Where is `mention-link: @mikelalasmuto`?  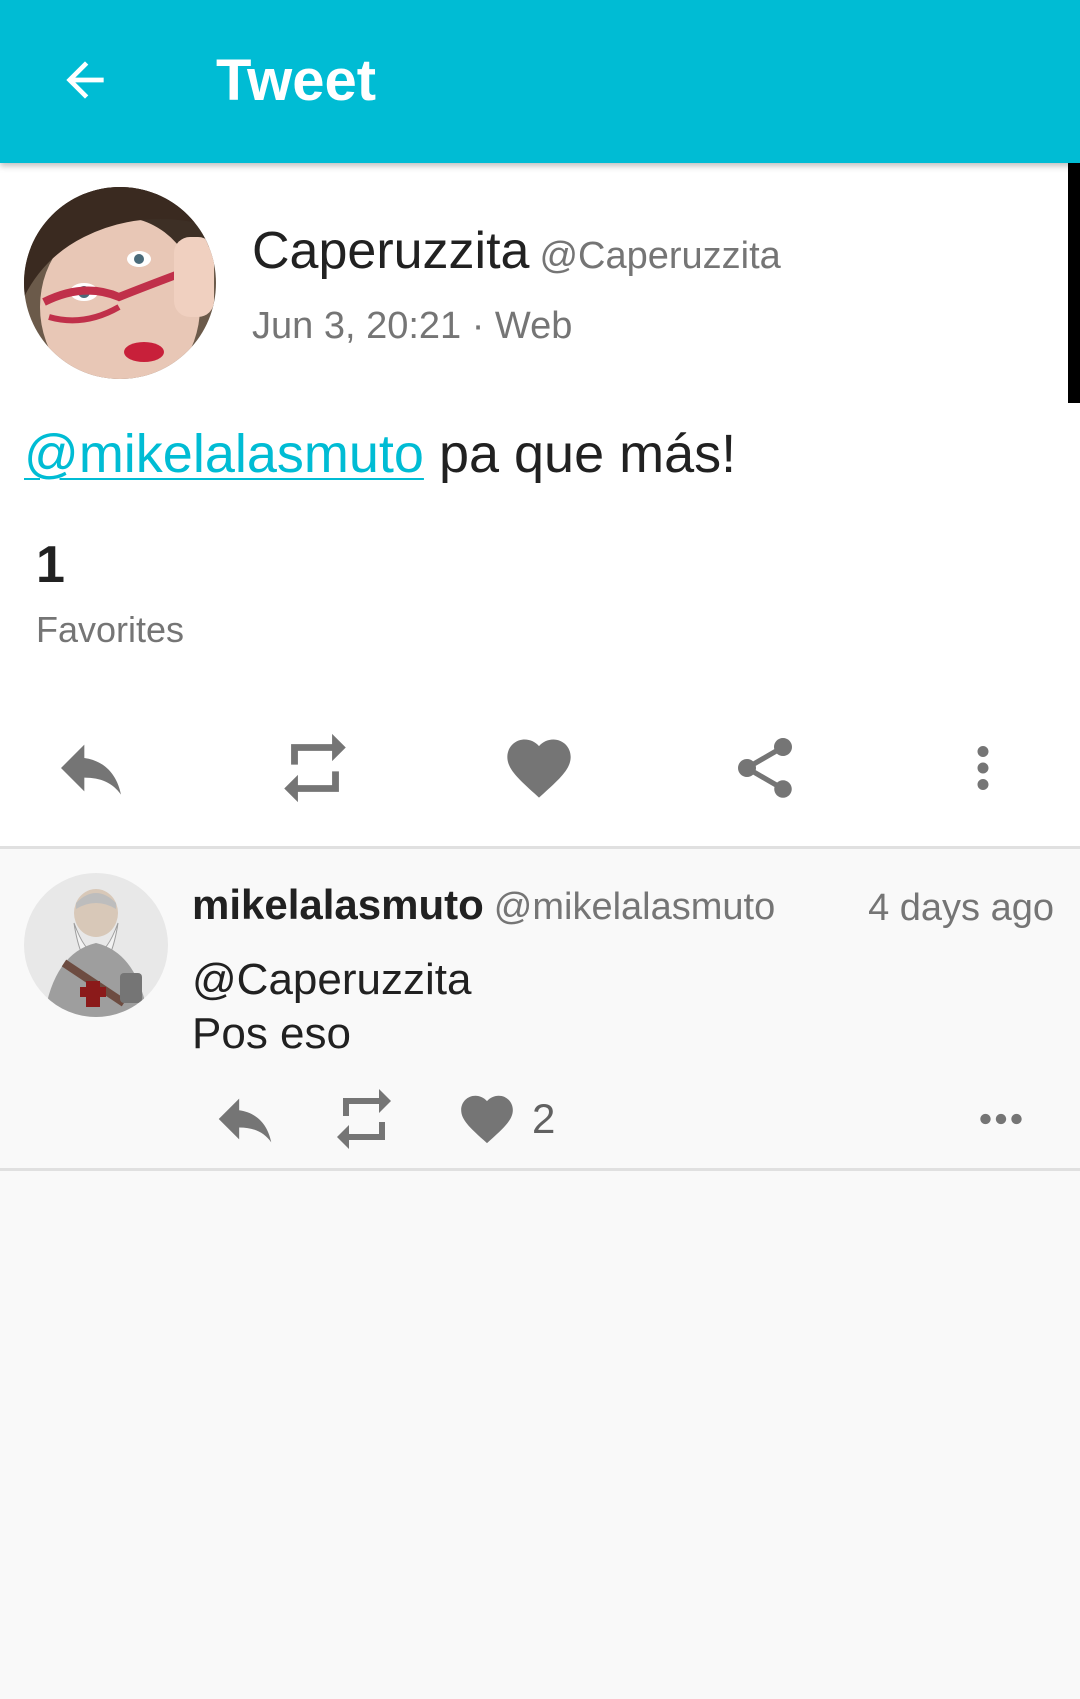 mention-link: @mikelalasmuto is located at coordinates (224, 454).